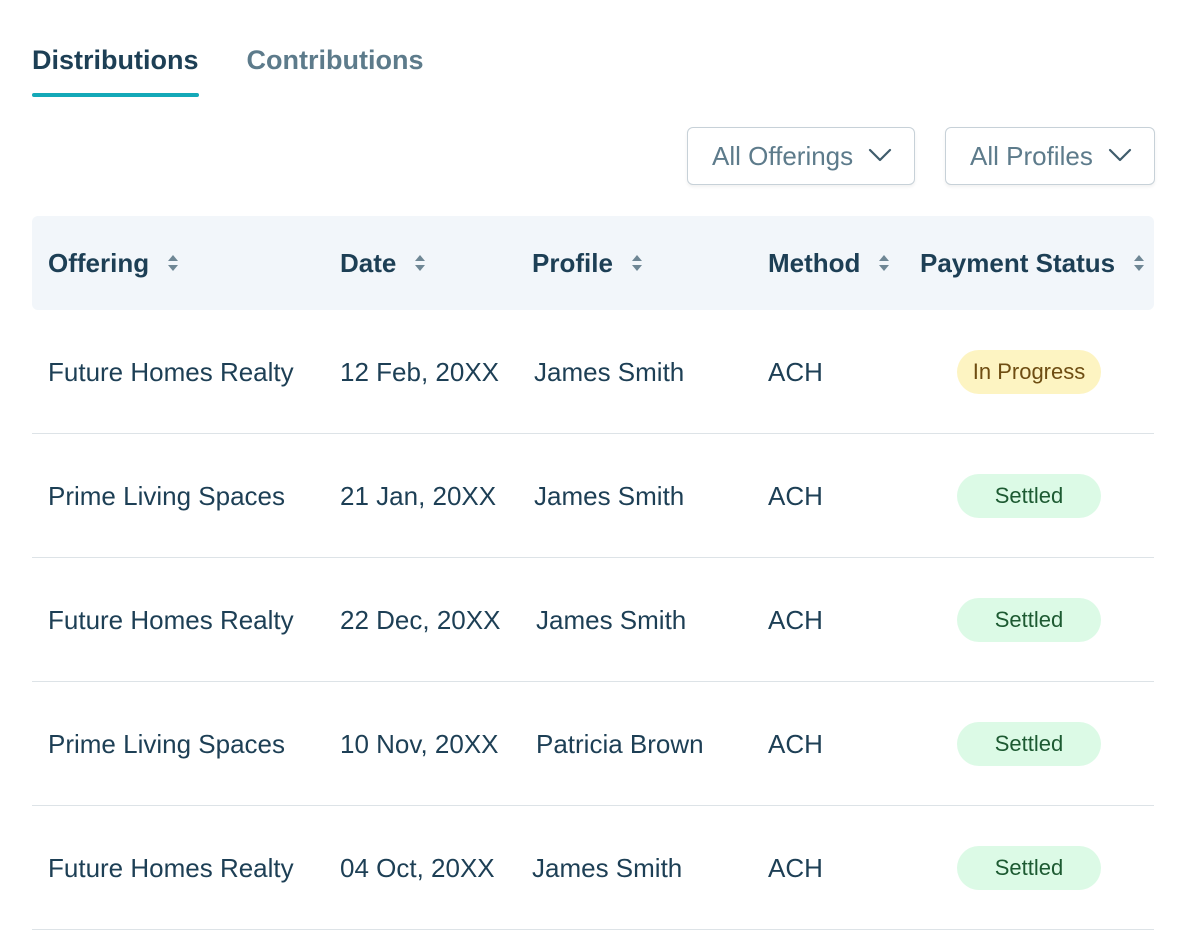 The image size is (1186, 932). I want to click on column-header-profile: Profile, so click(587, 263).